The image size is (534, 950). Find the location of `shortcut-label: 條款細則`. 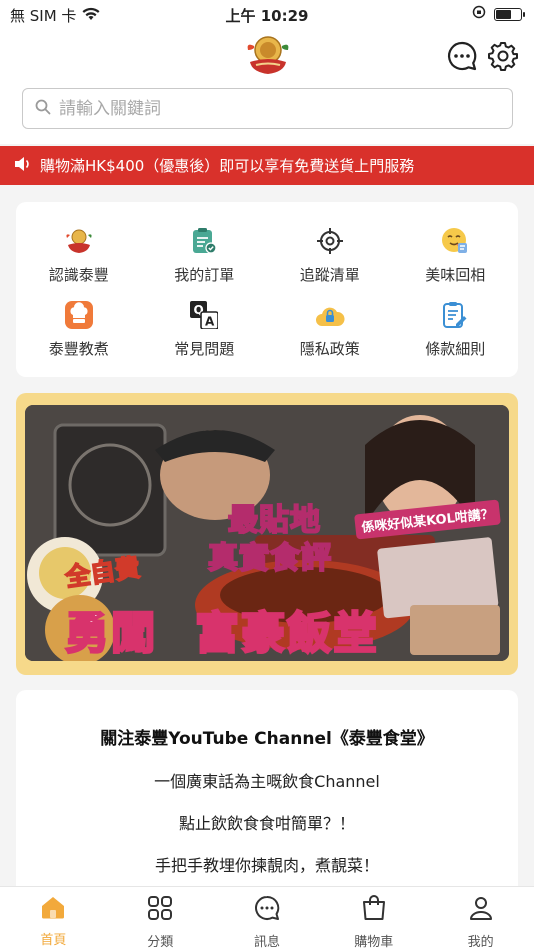

shortcut-label: 條款細則 is located at coordinates (455, 349).